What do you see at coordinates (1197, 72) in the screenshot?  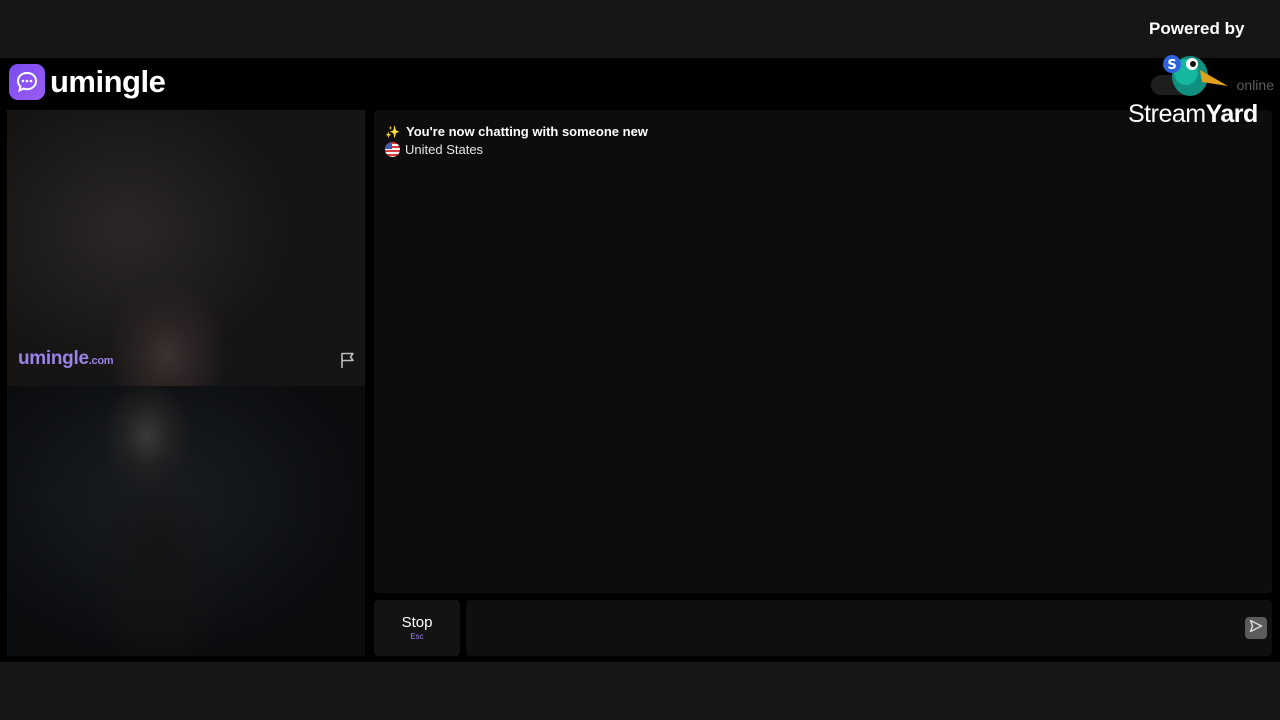 I see `duck-mascot-icon: S` at bounding box center [1197, 72].